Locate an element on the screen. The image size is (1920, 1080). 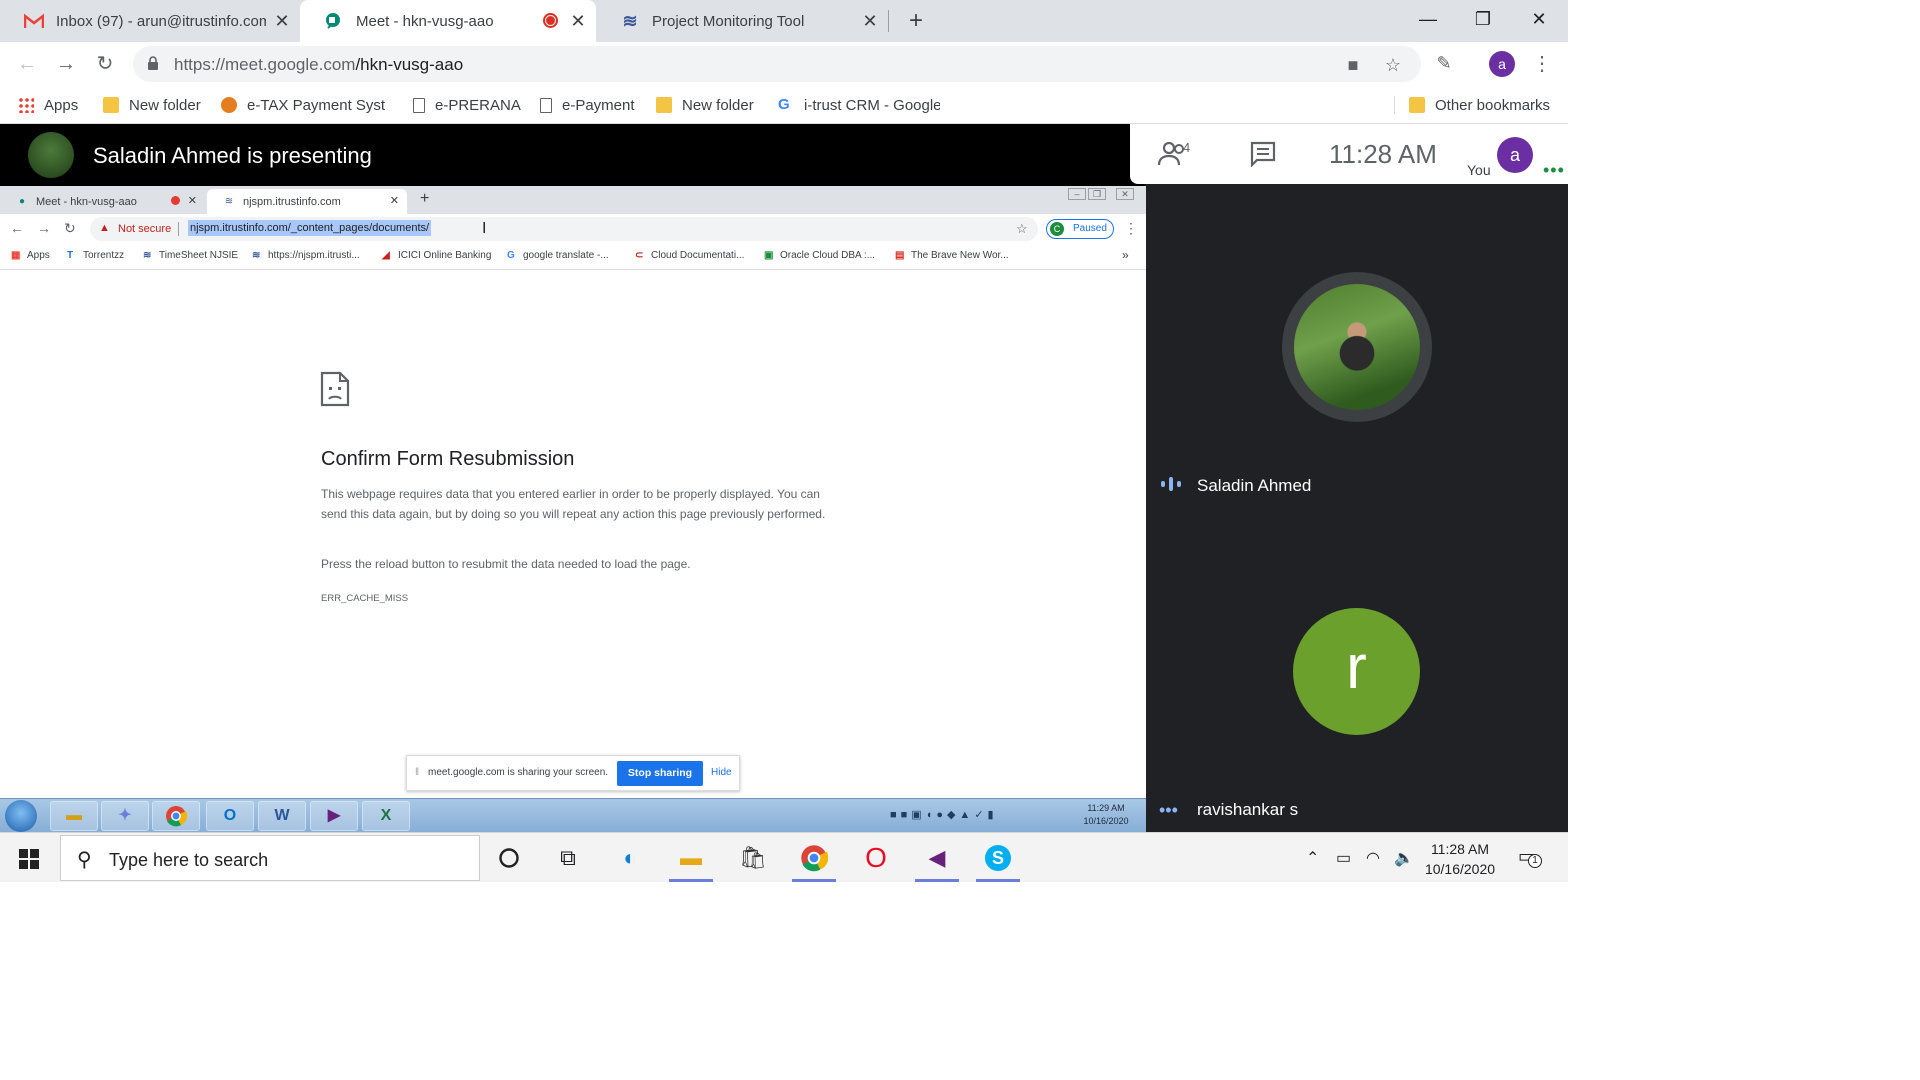
meet-icon: ● is located at coordinates (22, 201).